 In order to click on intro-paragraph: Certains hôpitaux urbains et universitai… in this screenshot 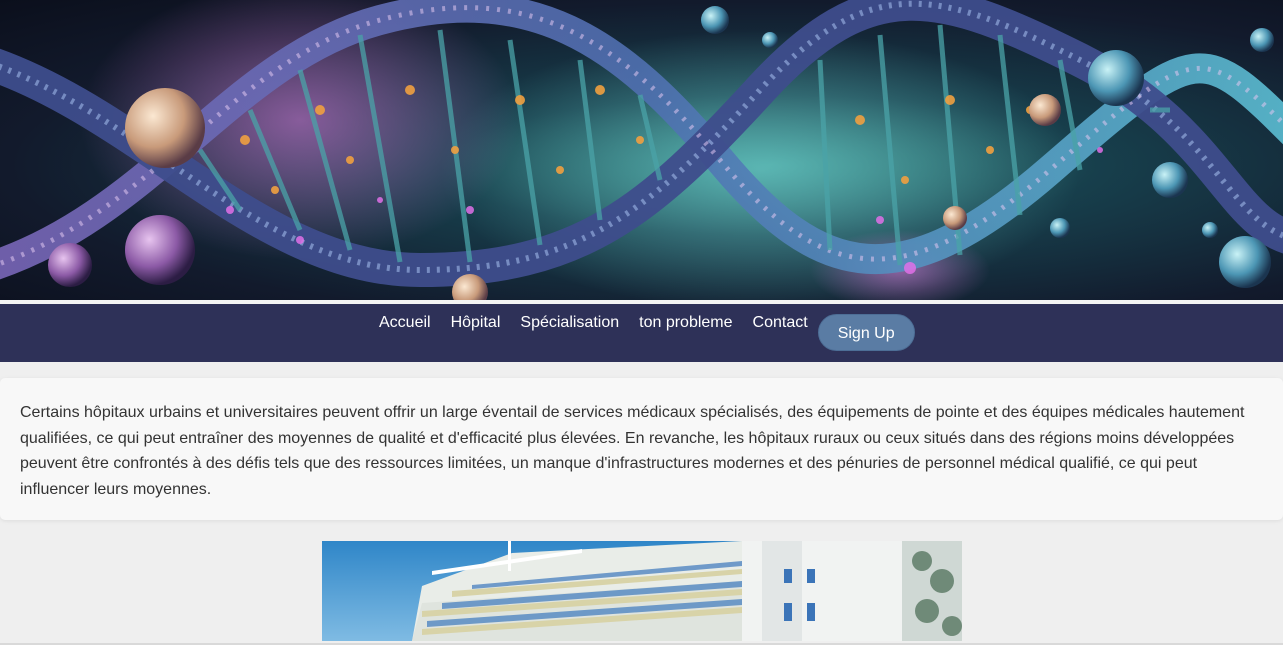, I will do `click(632, 451)`.